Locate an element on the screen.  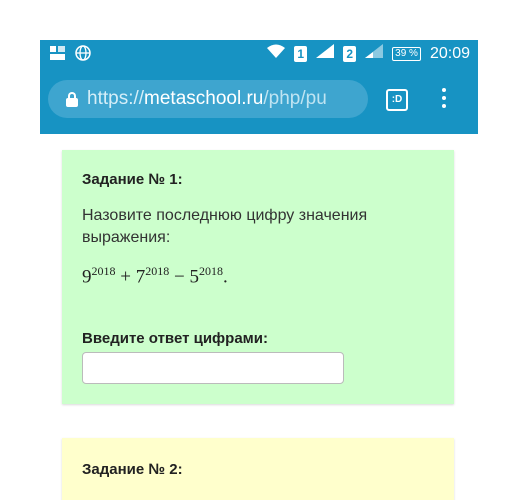
notification-icon is located at coordinates (57, 55).